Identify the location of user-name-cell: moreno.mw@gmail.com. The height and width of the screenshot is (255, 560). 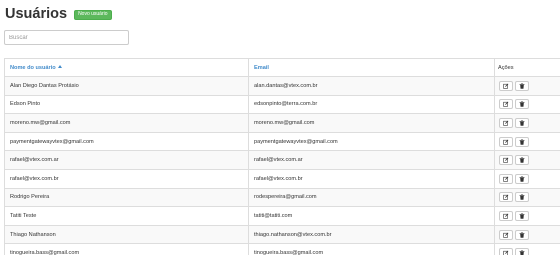
(126, 123).